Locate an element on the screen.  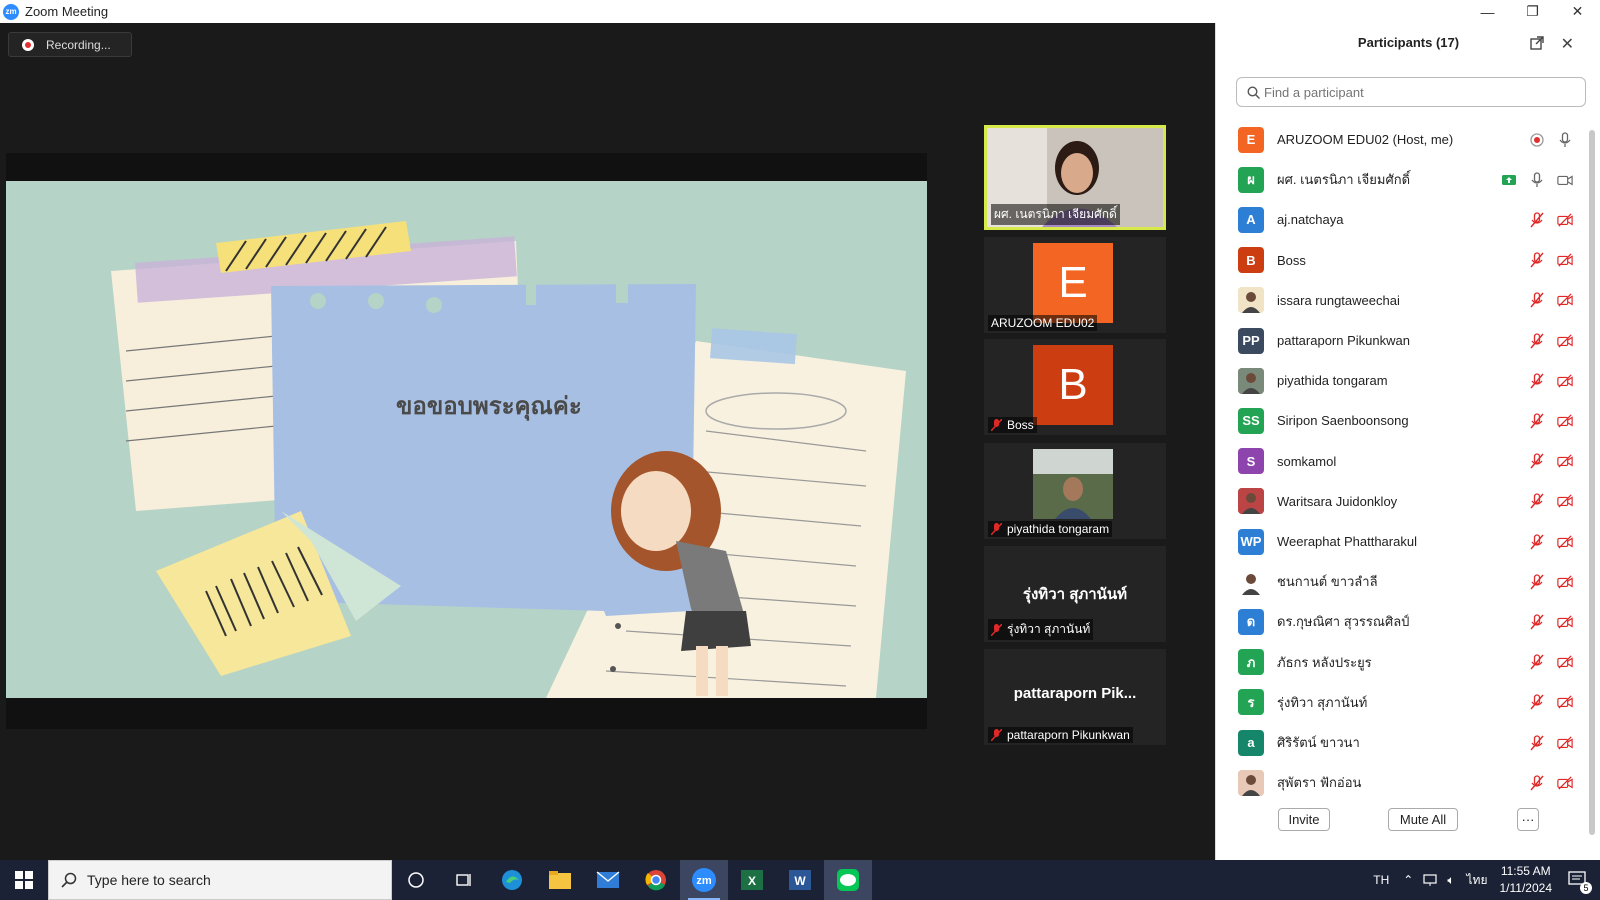
video-tile-boss: B Boss is located at coordinates (1075, 387).